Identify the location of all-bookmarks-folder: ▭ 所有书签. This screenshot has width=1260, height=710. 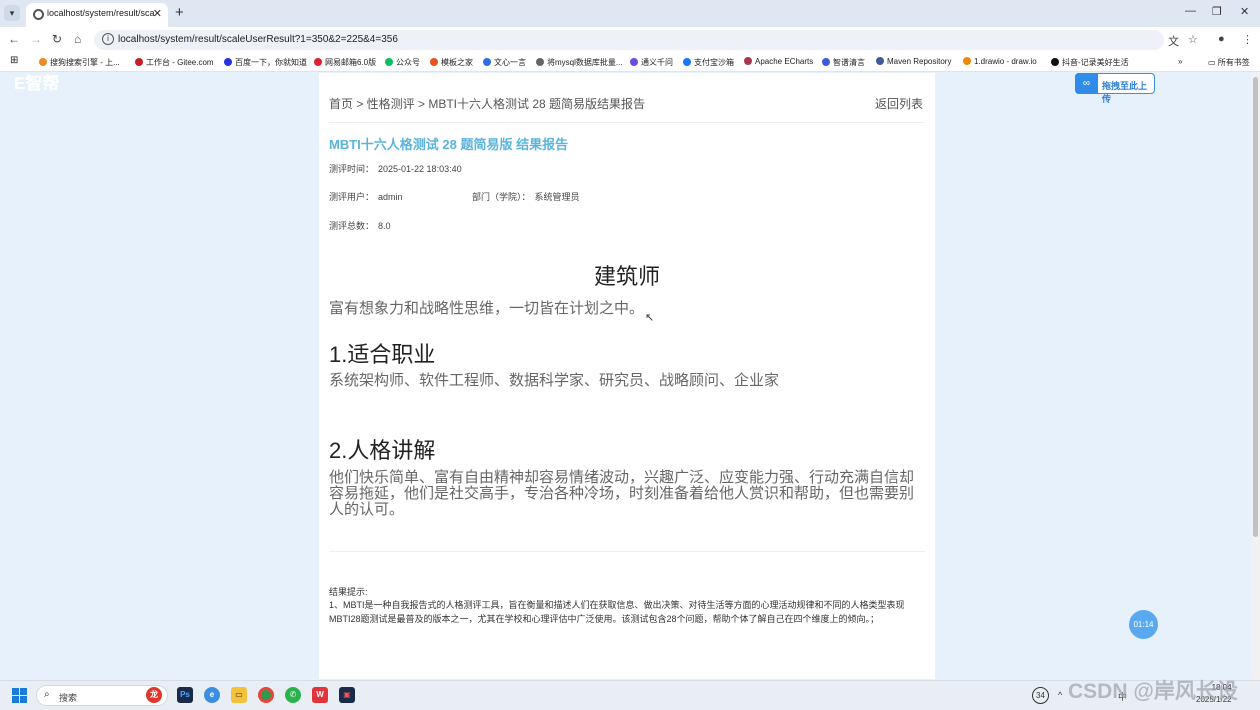
(1229, 62).